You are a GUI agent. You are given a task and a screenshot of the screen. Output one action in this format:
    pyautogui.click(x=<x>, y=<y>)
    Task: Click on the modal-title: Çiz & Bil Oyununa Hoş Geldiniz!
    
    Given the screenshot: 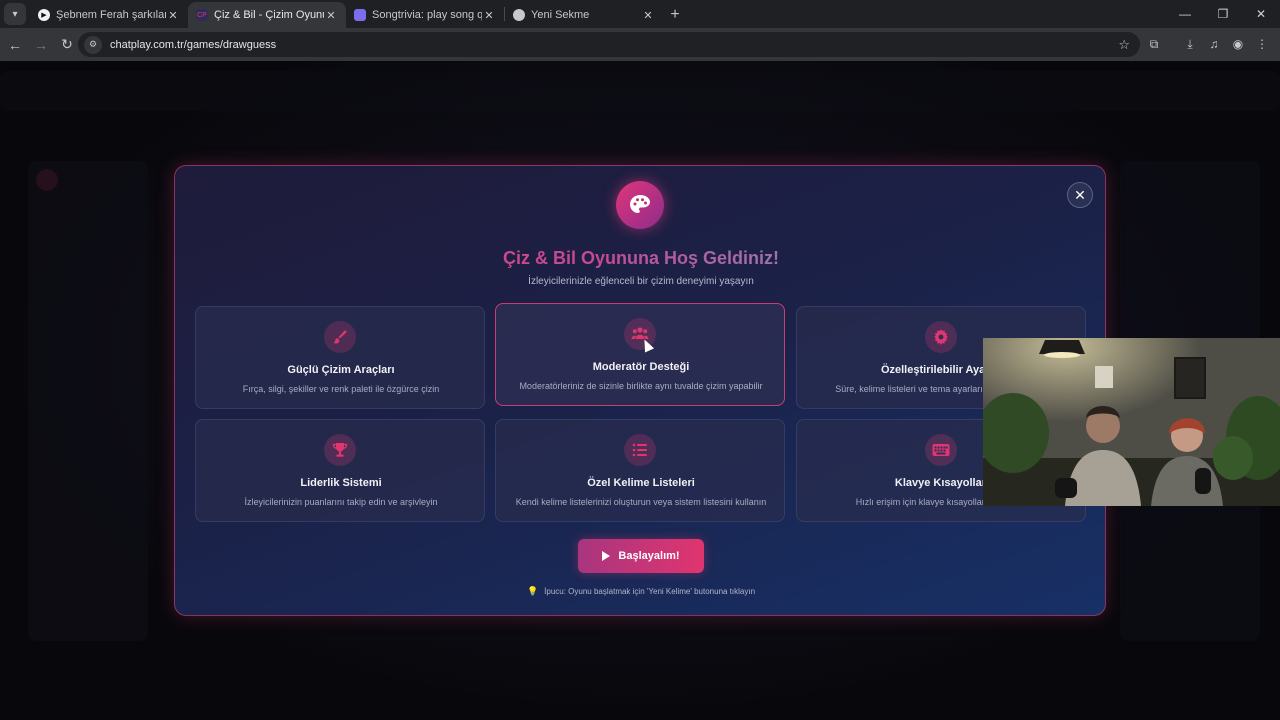 What is the action you would take?
    pyautogui.click(x=641, y=258)
    